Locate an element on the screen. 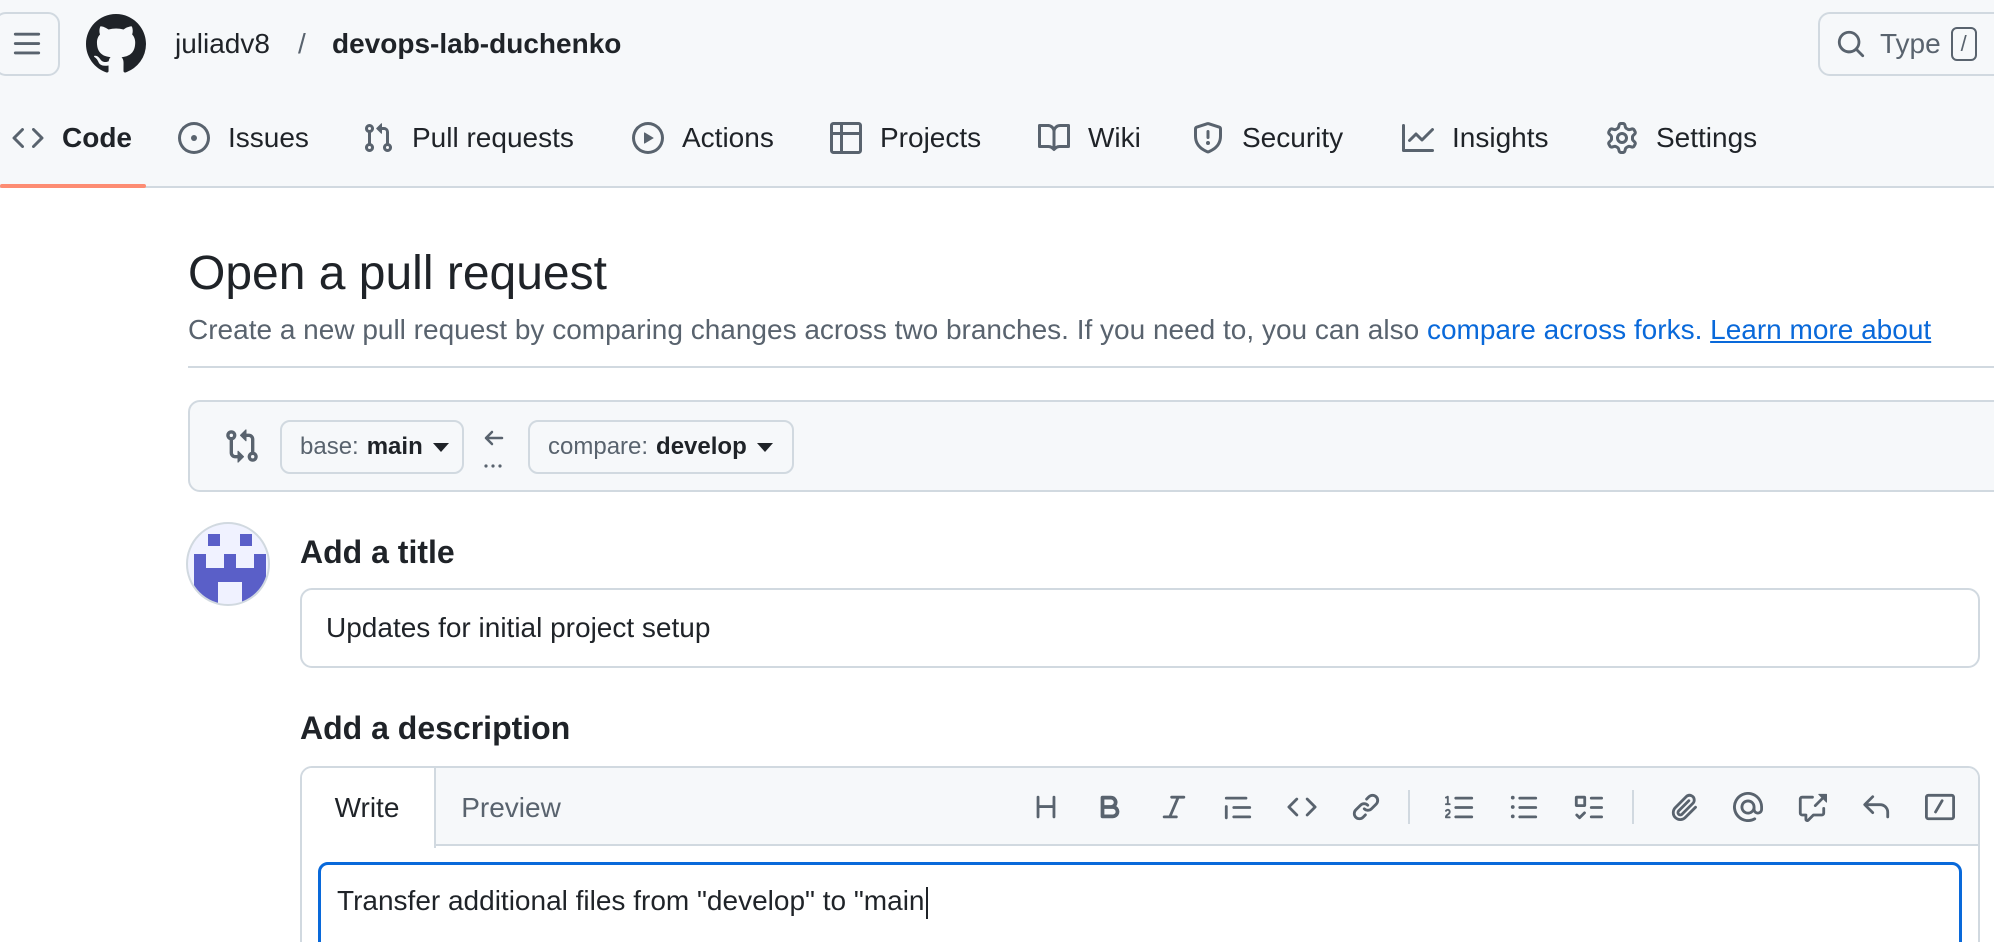 The height and width of the screenshot is (942, 1994). mention-button is located at coordinates (1748, 807).